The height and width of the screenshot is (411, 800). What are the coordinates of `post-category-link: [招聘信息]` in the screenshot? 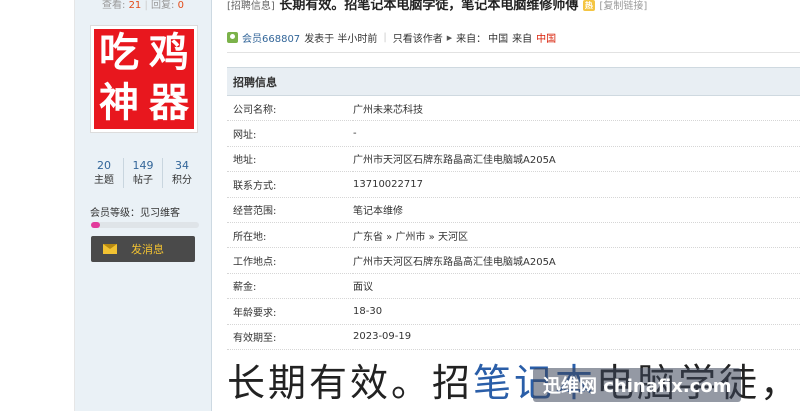 It's located at (251, 6).